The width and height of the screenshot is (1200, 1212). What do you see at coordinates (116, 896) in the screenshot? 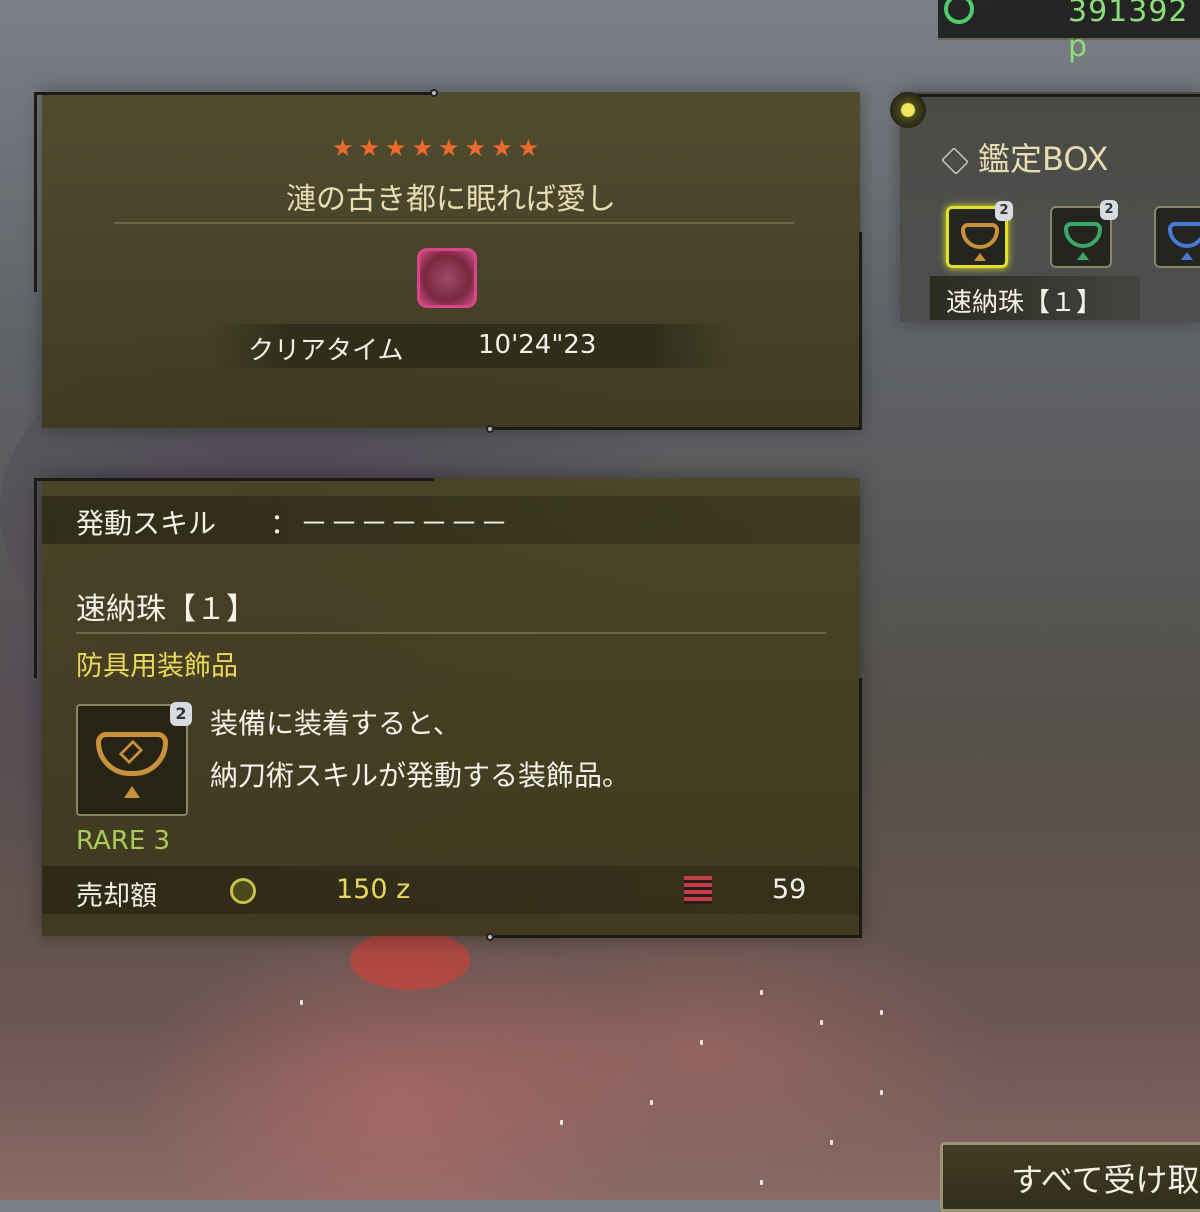
I see `sell-price-label: 売却額` at bounding box center [116, 896].